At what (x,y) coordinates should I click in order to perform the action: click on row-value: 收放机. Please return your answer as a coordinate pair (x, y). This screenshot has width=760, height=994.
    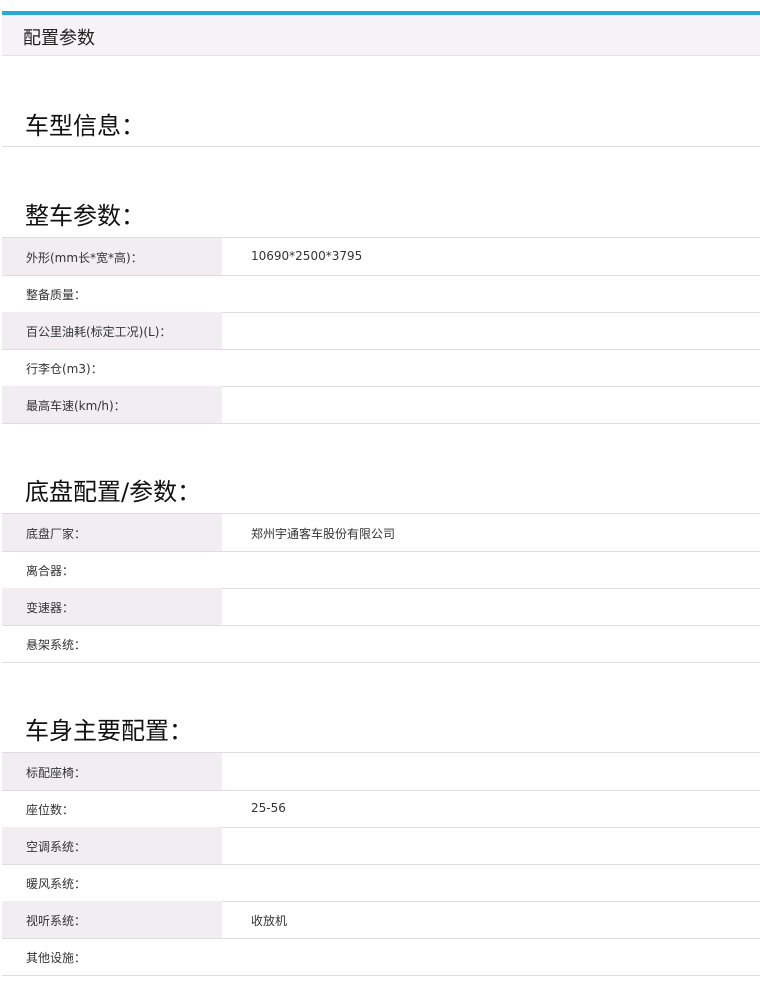
    Looking at the image, I should click on (269, 921).